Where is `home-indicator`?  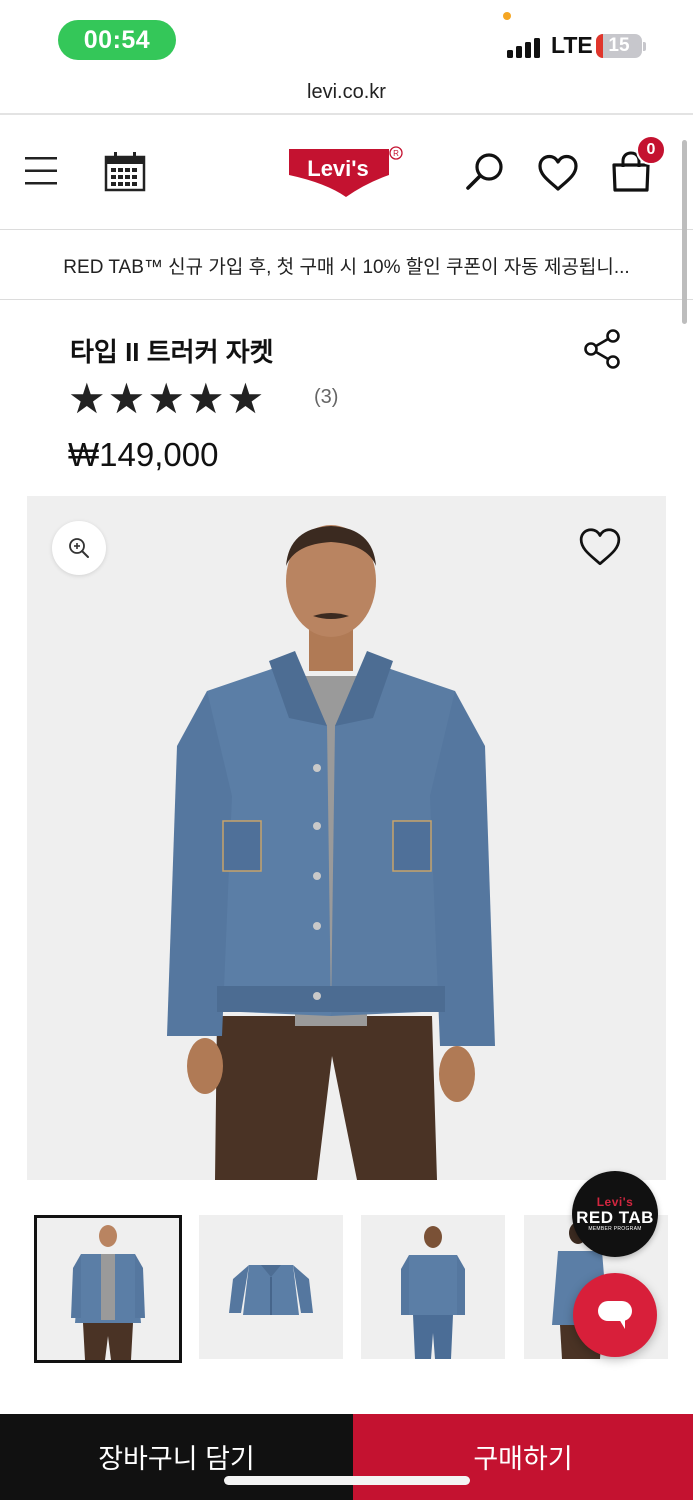 home-indicator is located at coordinates (347, 1480).